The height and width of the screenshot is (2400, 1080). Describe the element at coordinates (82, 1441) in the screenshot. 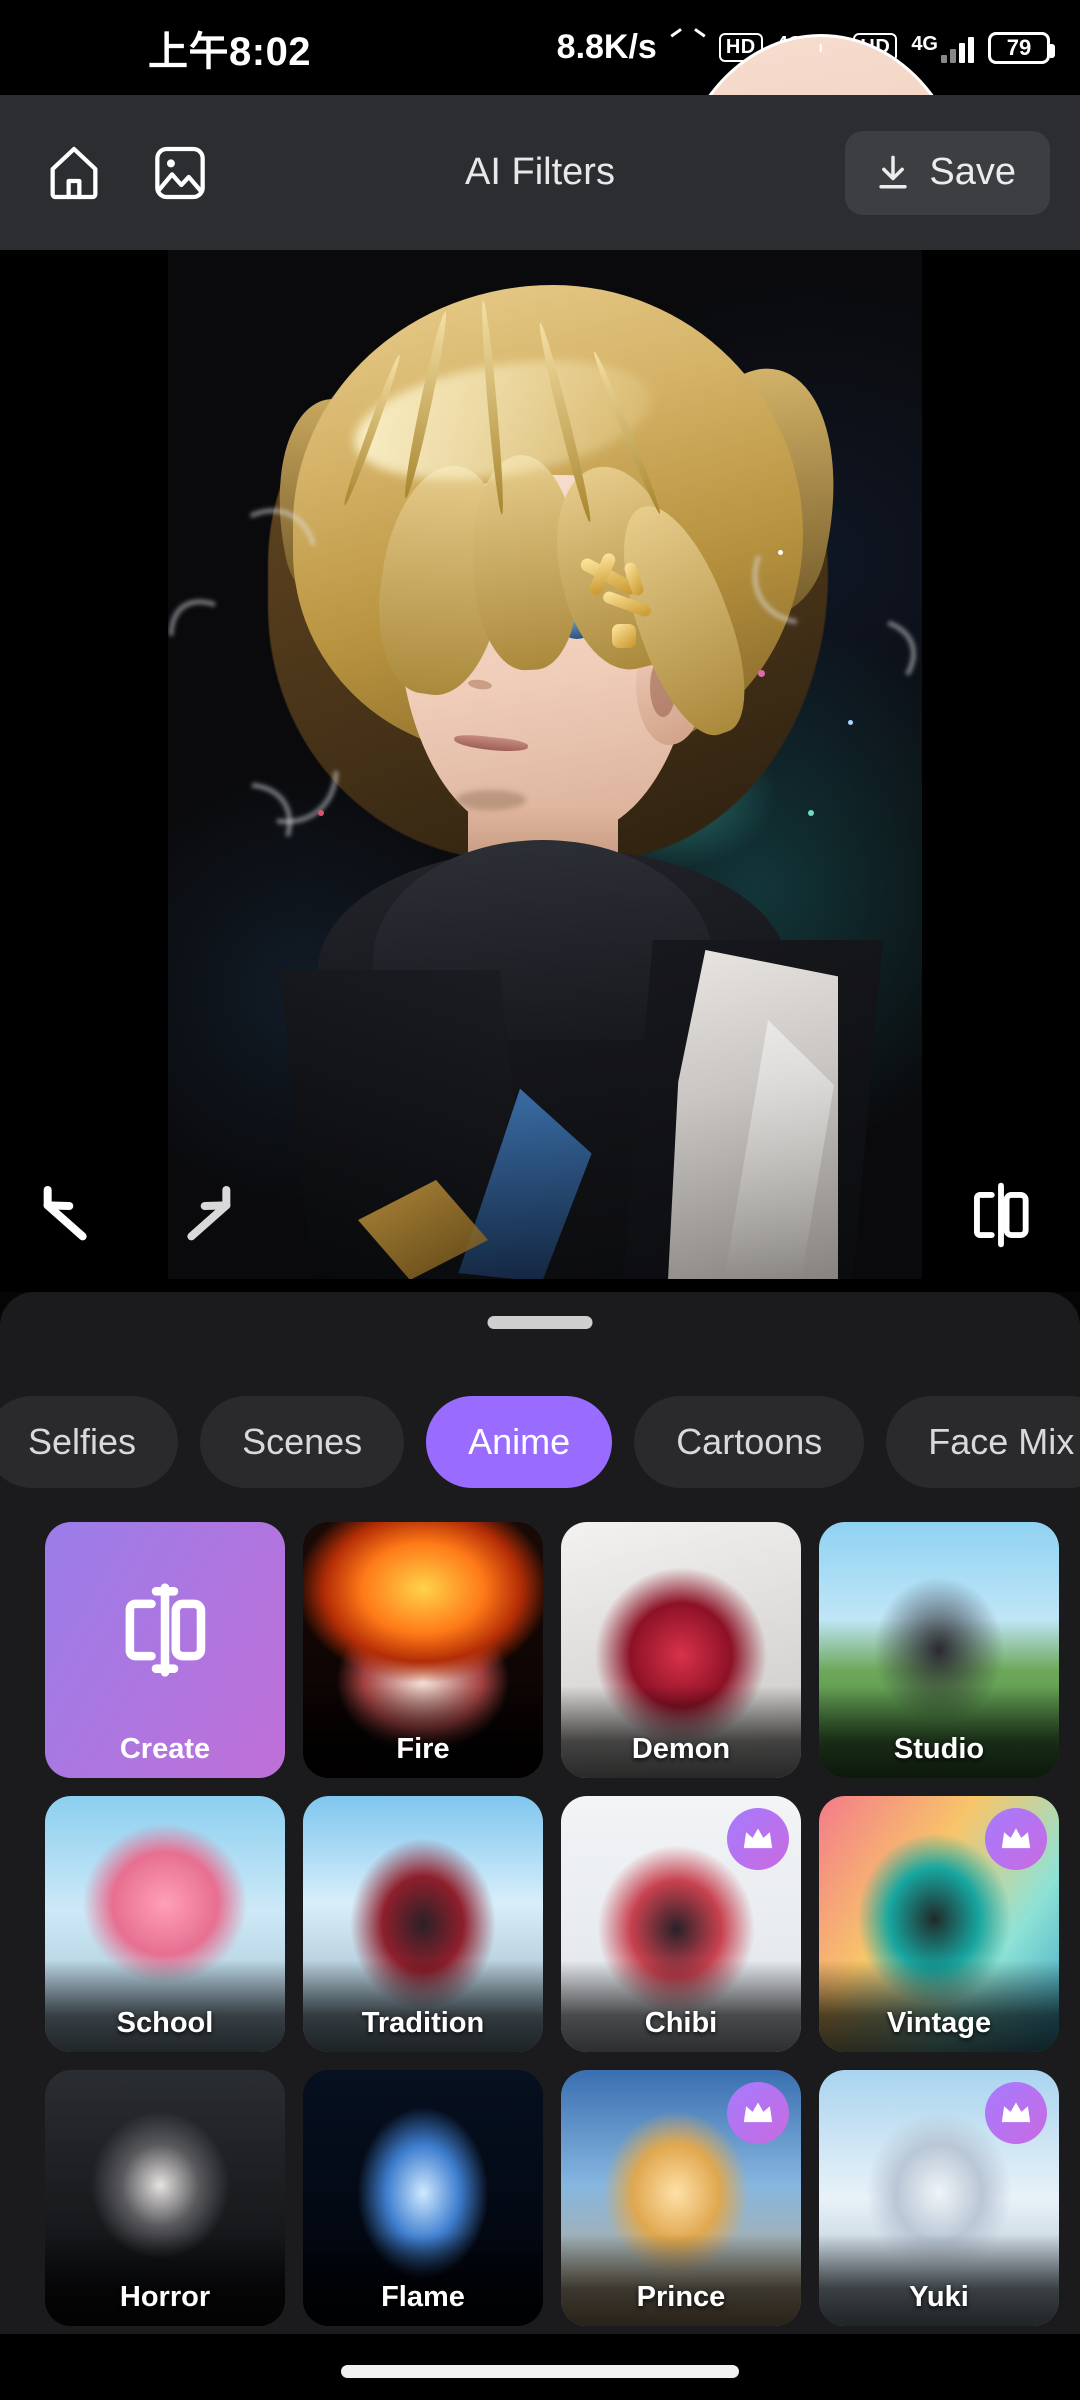

I see `tab-label: Selfies` at that location.